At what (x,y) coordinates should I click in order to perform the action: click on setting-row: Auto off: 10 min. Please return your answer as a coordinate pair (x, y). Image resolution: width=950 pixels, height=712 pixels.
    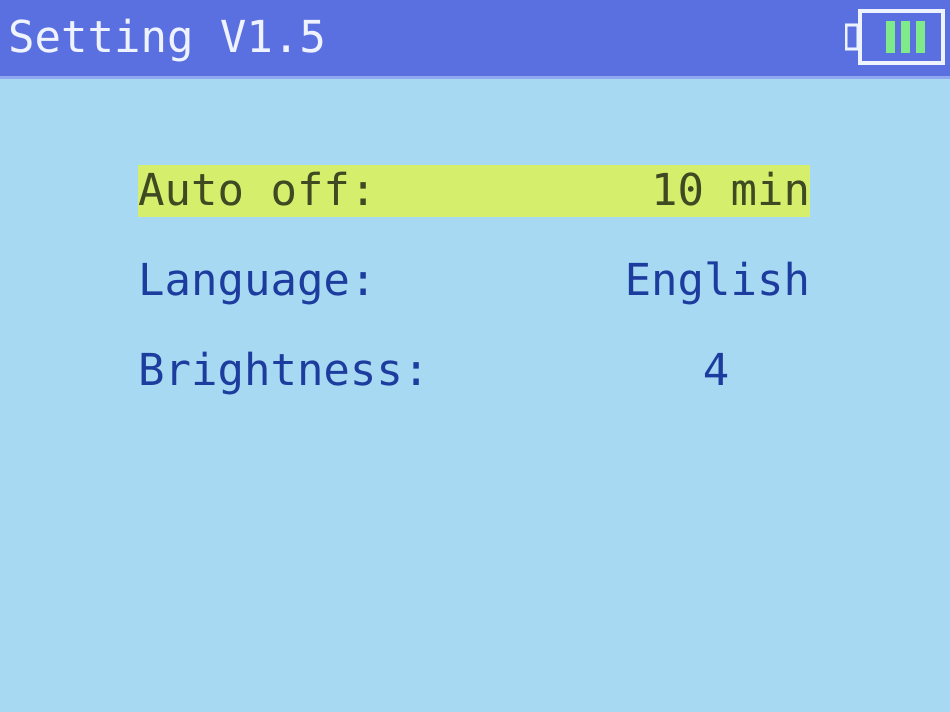
    Looking at the image, I should click on (474, 191).